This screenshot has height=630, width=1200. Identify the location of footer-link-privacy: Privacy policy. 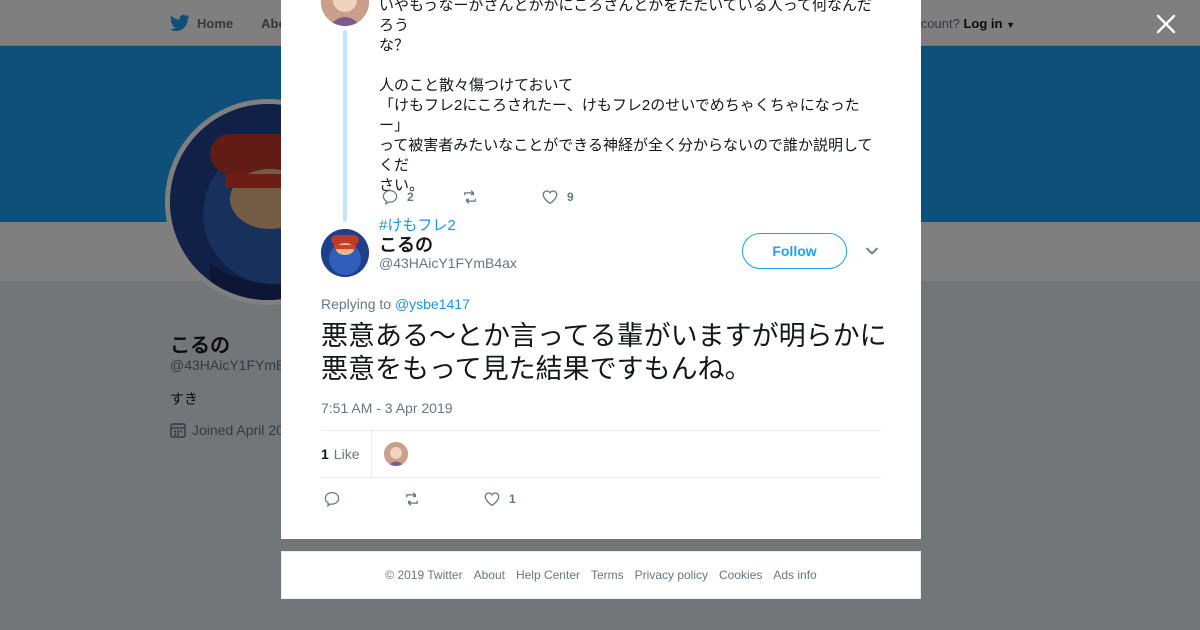
(671, 575).